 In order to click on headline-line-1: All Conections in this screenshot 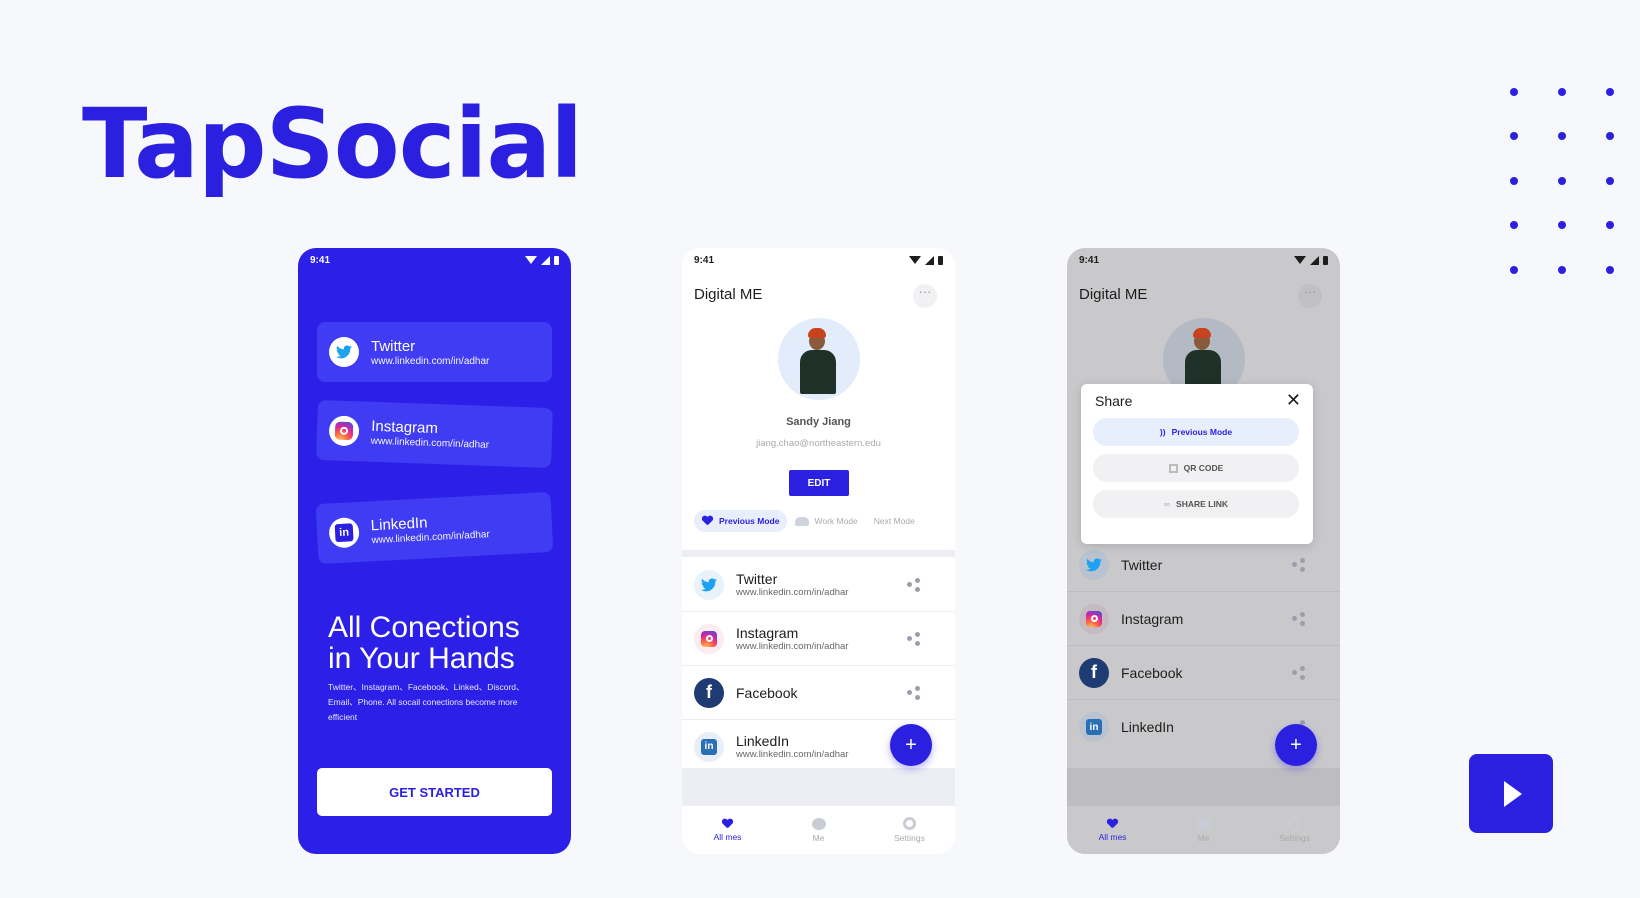, I will do `click(424, 627)`.